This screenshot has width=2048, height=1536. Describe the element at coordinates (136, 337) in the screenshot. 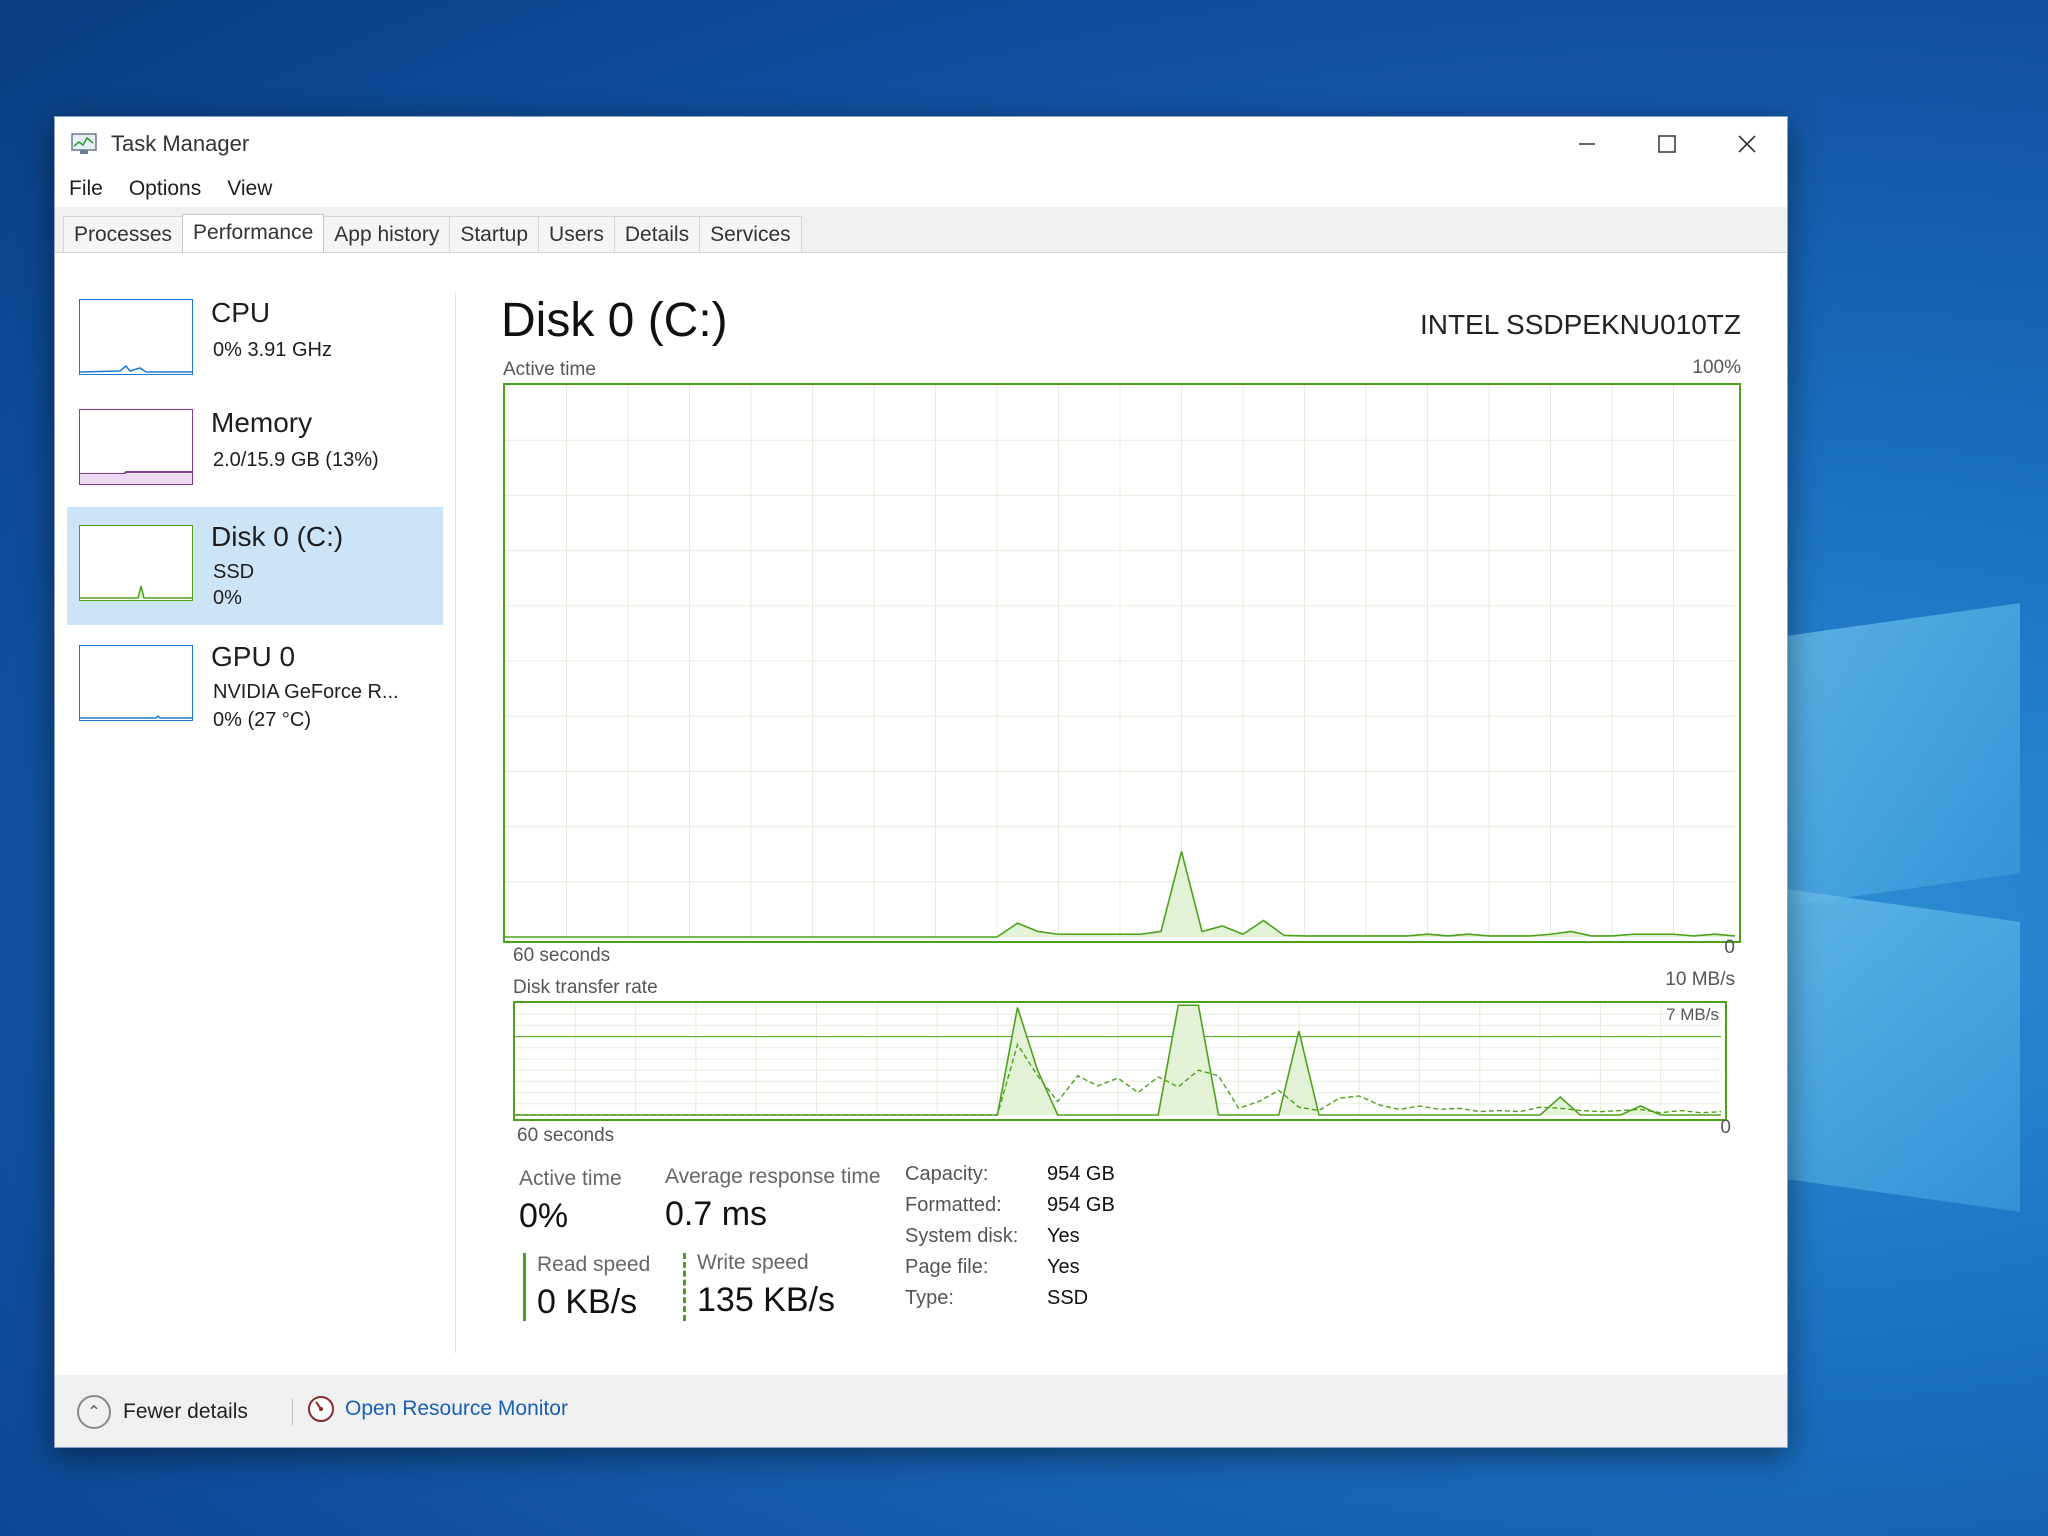

I see `cpu-thumbnail` at that location.